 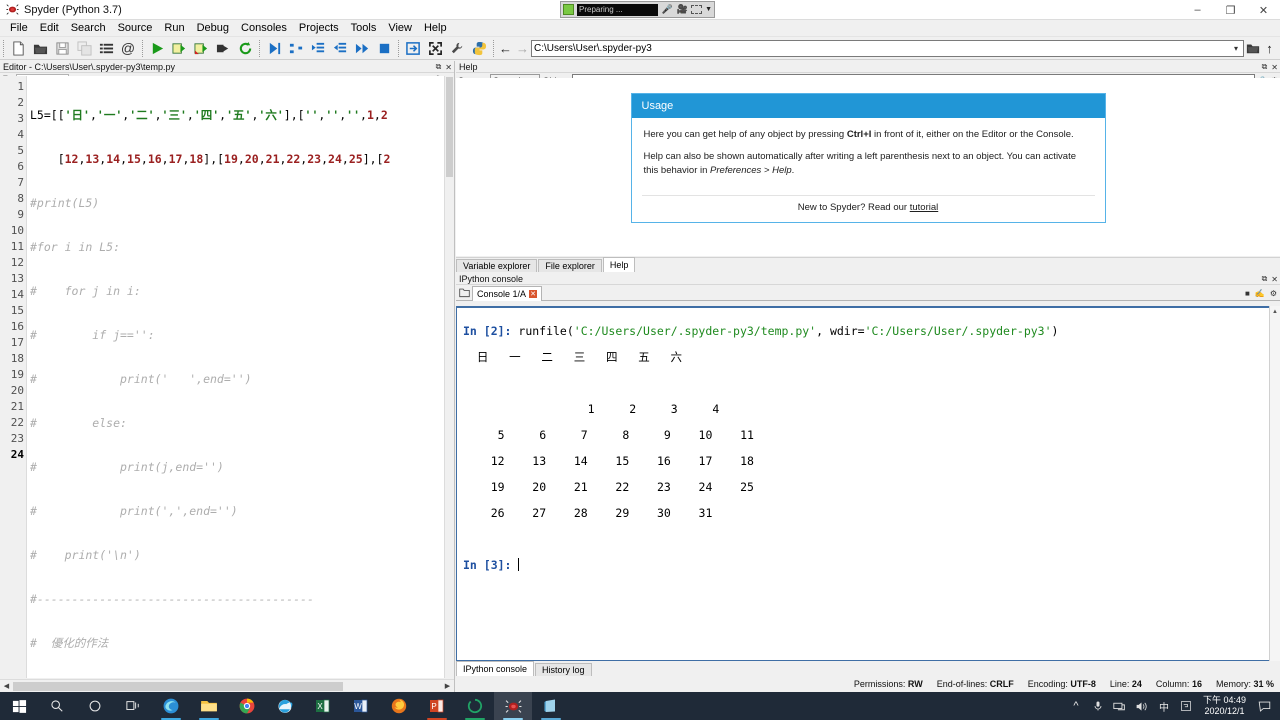 What do you see at coordinates (568, 9) in the screenshot?
I see `recorder-record-button` at bounding box center [568, 9].